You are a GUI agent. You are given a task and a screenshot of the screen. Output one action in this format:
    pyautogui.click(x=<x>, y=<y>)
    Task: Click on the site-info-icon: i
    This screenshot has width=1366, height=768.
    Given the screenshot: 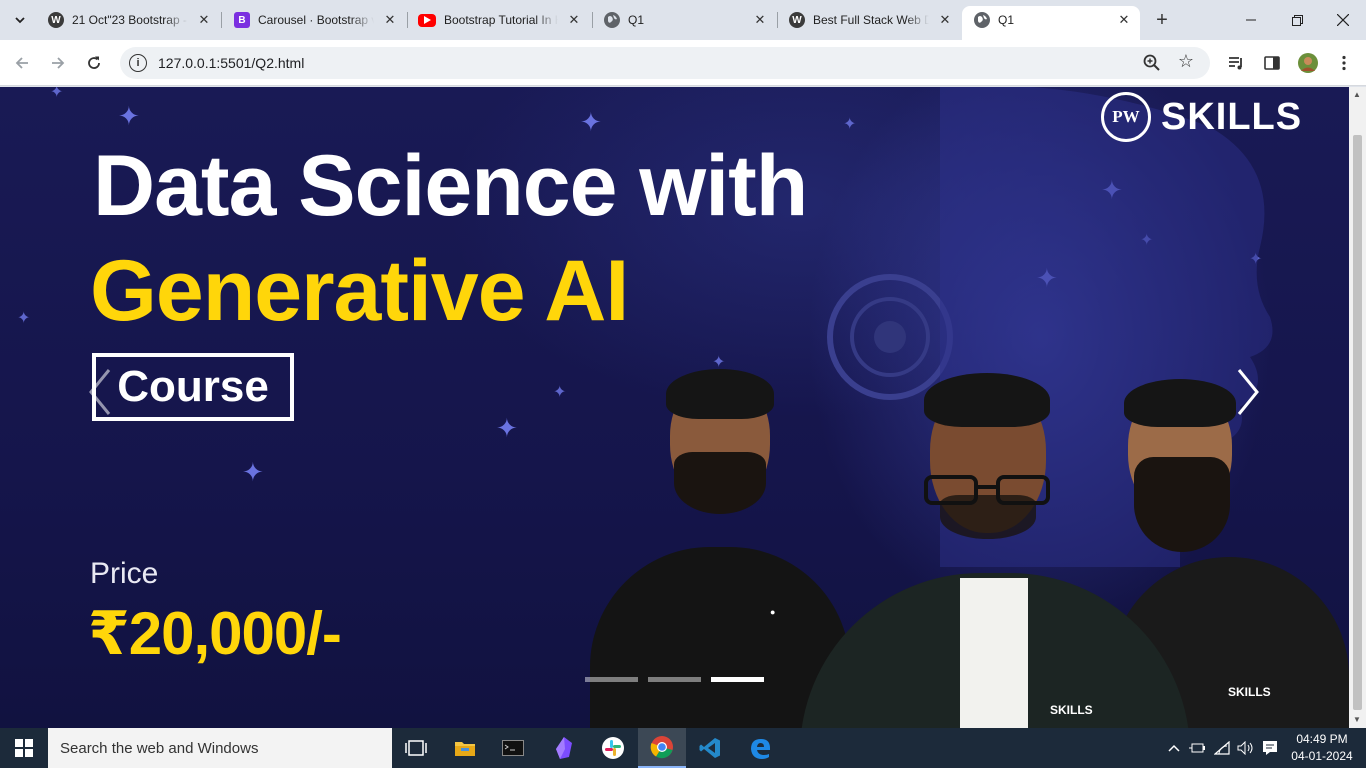 What is the action you would take?
    pyautogui.click(x=138, y=63)
    